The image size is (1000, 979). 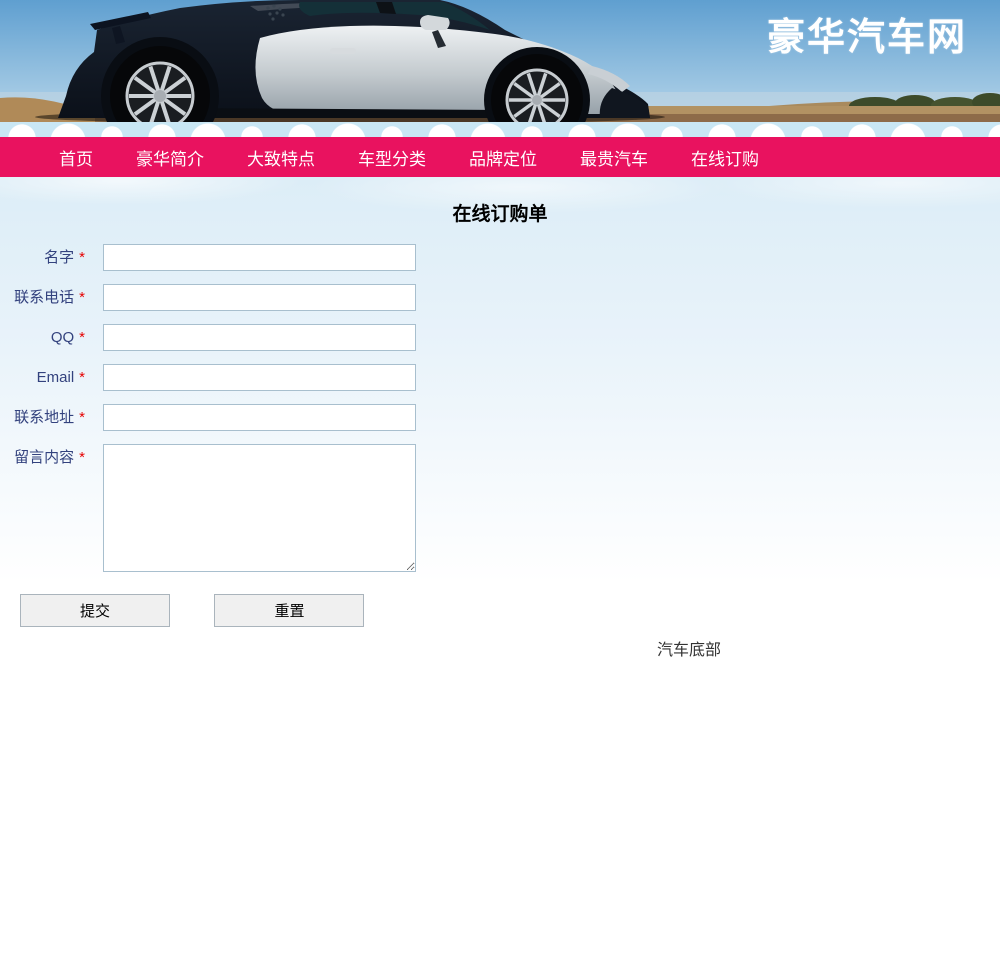 I want to click on form-row-qq: QQ *, so click(x=500, y=337).